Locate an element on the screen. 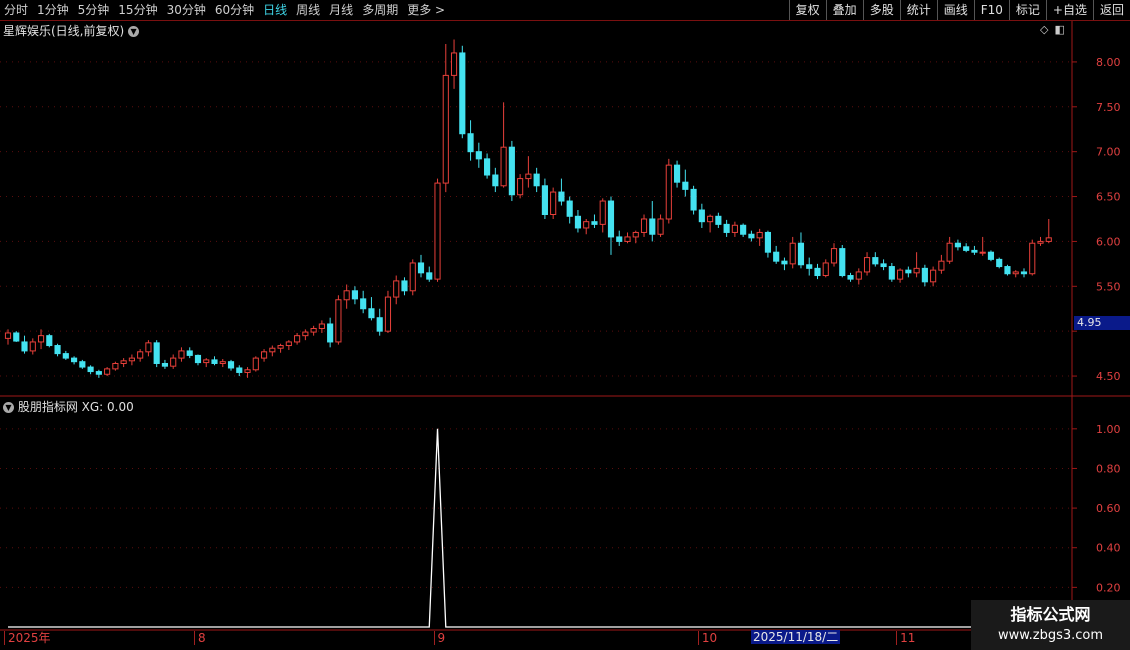  period-tab-10: 更多 > is located at coordinates (426, 10).